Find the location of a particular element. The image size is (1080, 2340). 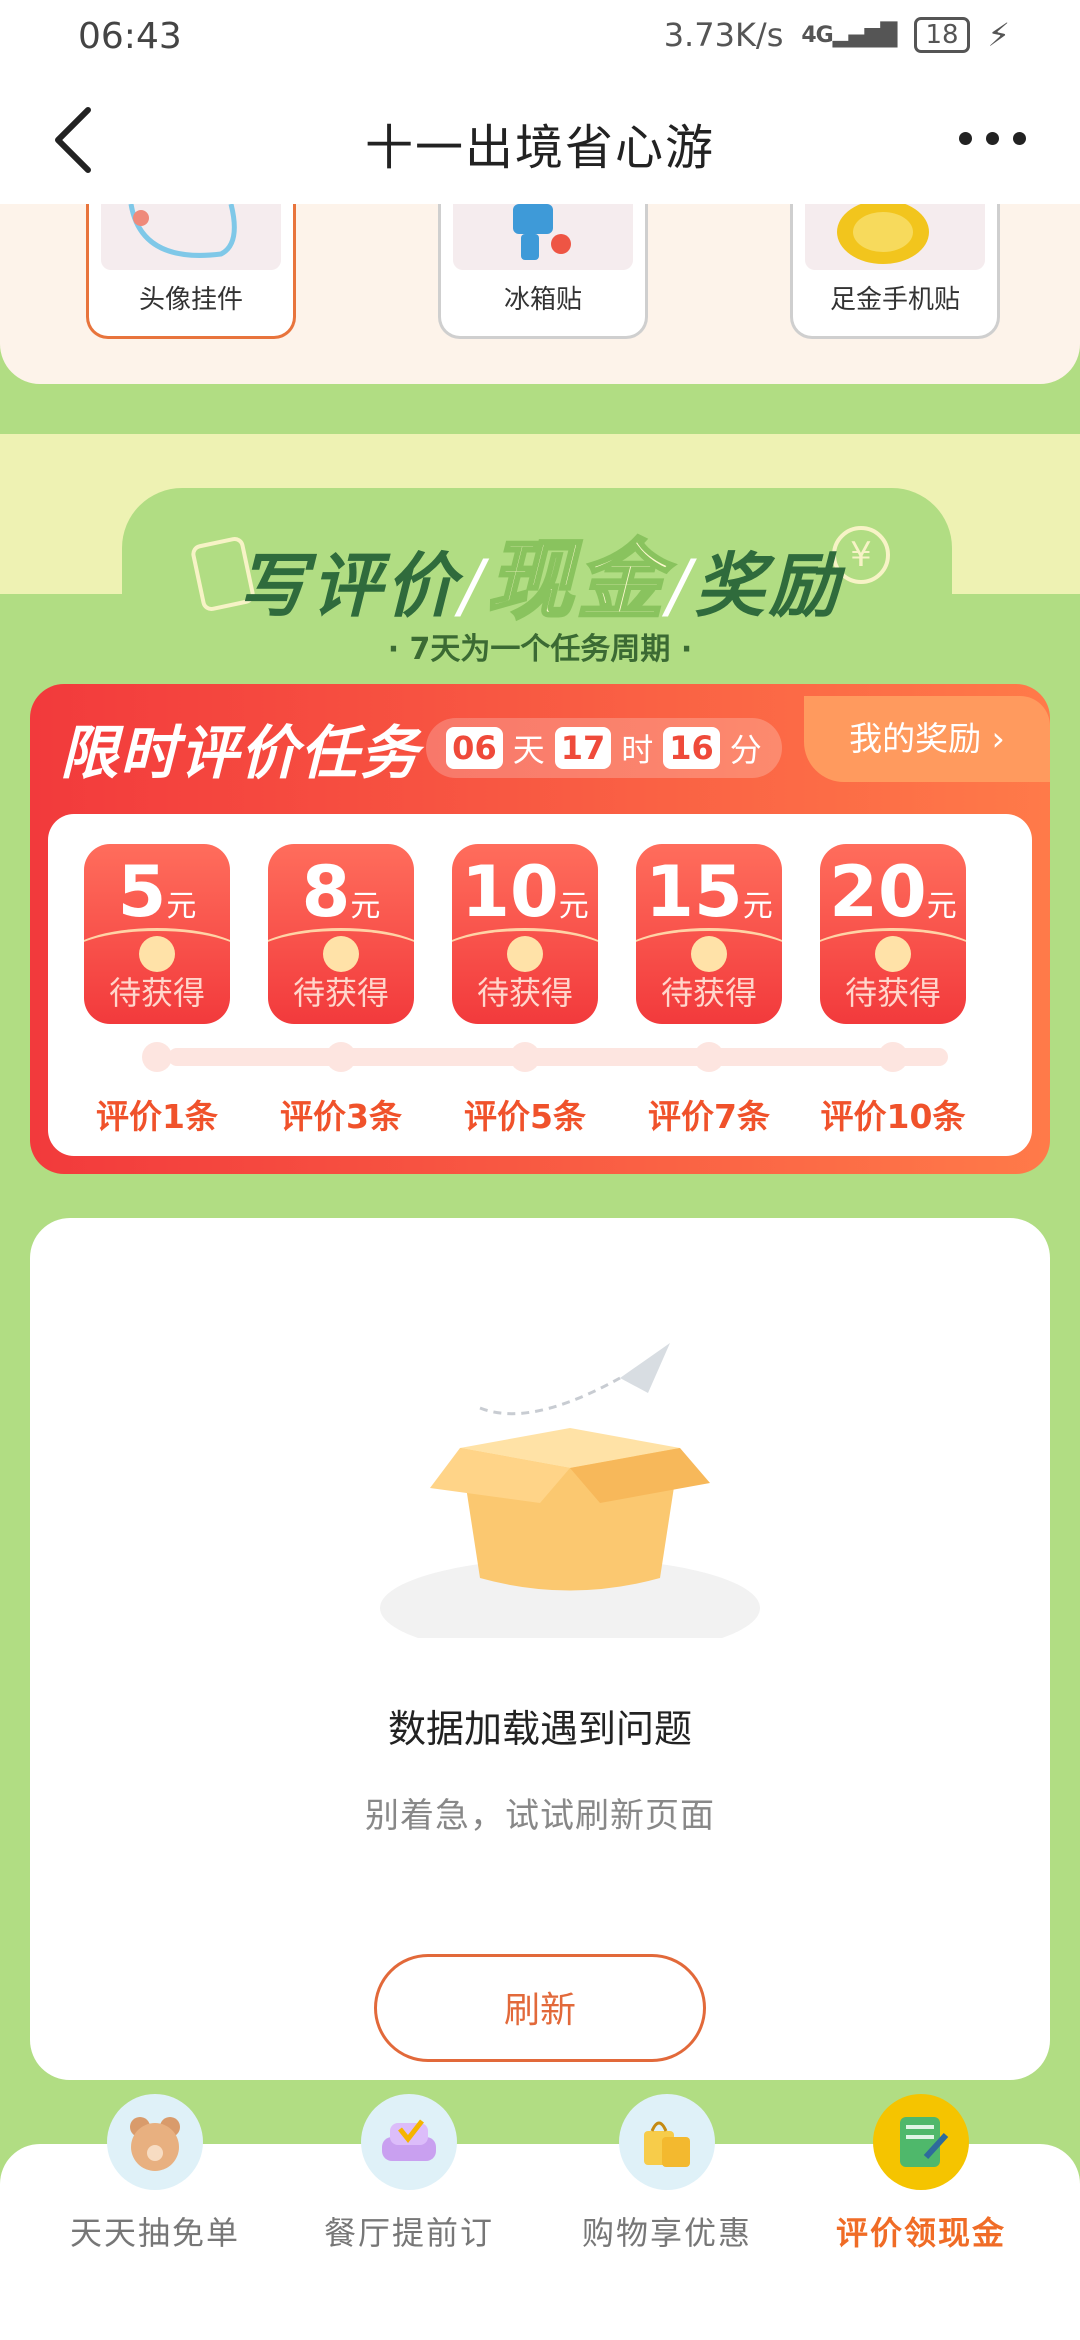

error-subtitle: 别着急，试试刷新页面 is located at coordinates (540, 1816).